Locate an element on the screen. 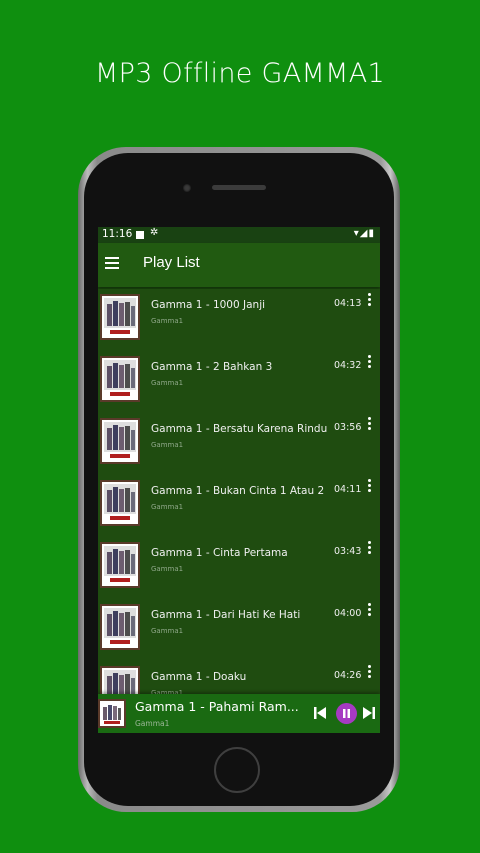 This screenshot has height=853, width=480. status-bar: 11:16 ✲ ▾◢▮ is located at coordinates (239, 235).